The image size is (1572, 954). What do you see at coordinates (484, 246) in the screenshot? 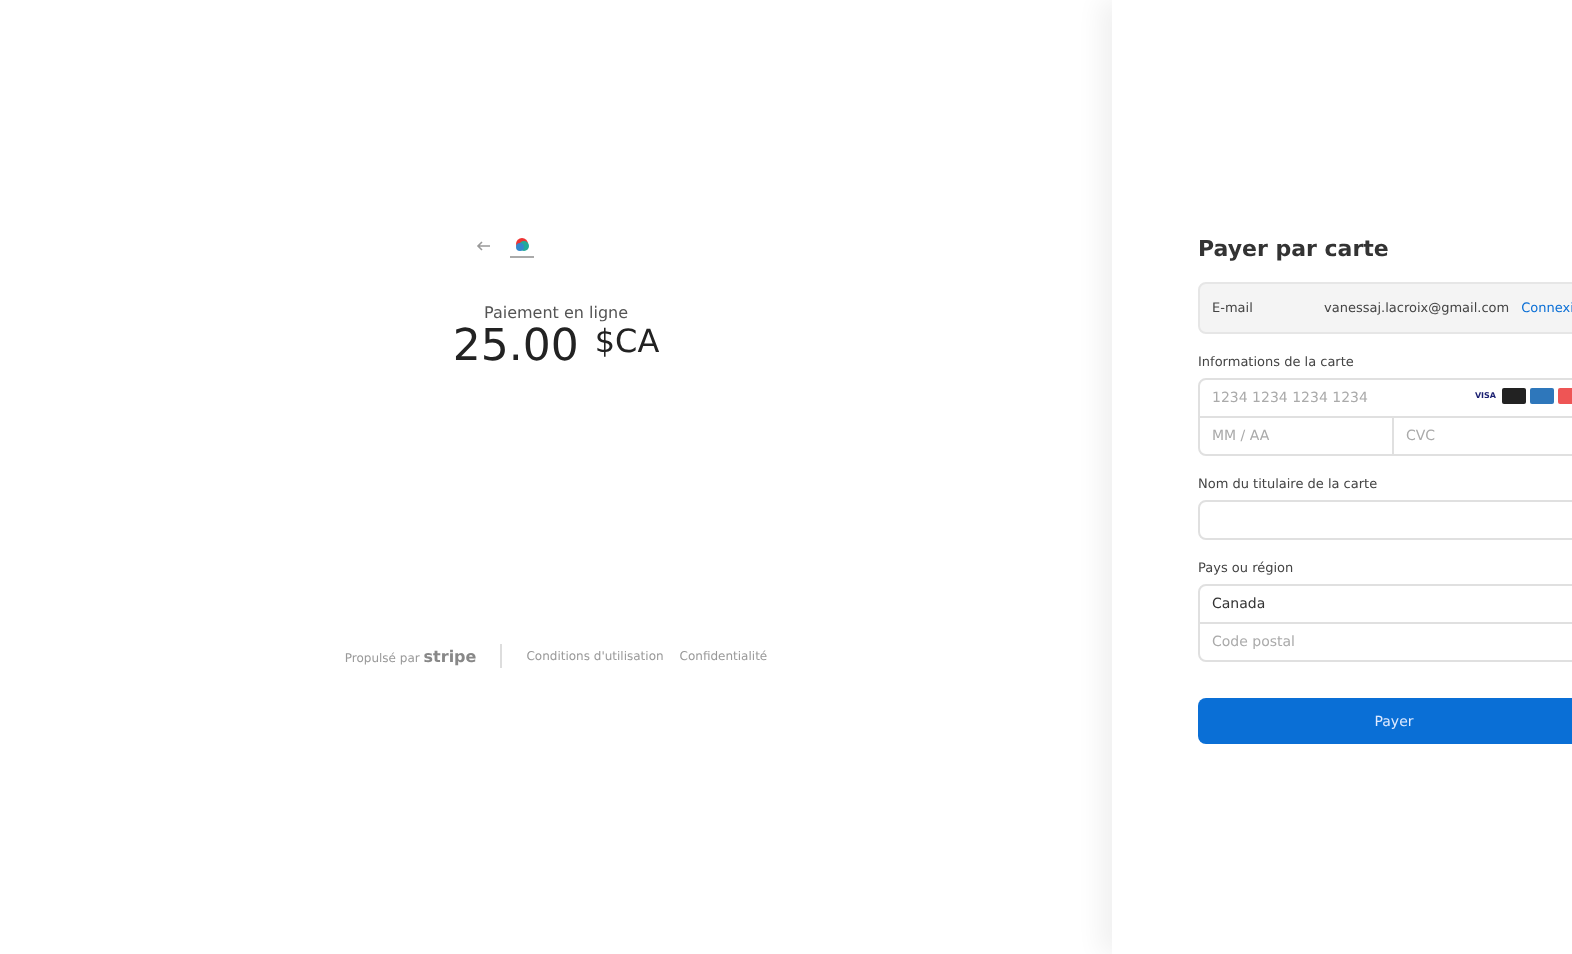
I see `back-arrow-icon` at bounding box center [484, 246].